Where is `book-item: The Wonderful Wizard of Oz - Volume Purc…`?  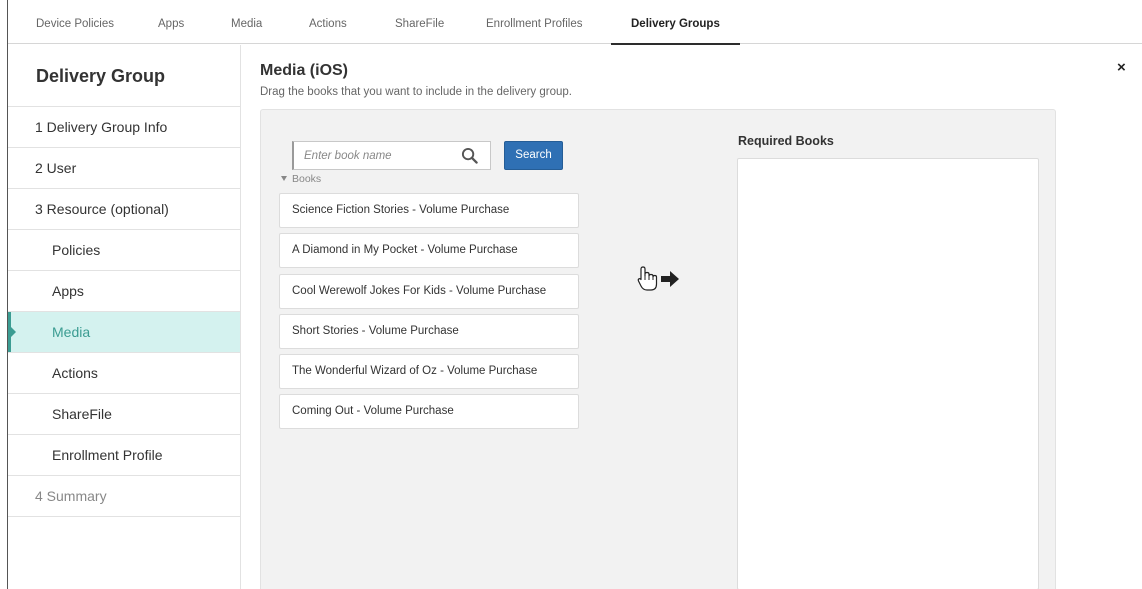 book-item: The Wonderful Wizard of Oz - Volume Purc… is located at coordinates (429, 372).